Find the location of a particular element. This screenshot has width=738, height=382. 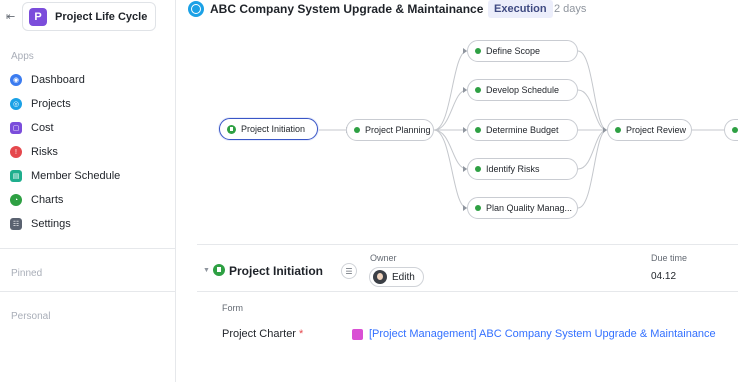

collapse-sidebar-icon: ⇤ is located at coordinates (12, 17).